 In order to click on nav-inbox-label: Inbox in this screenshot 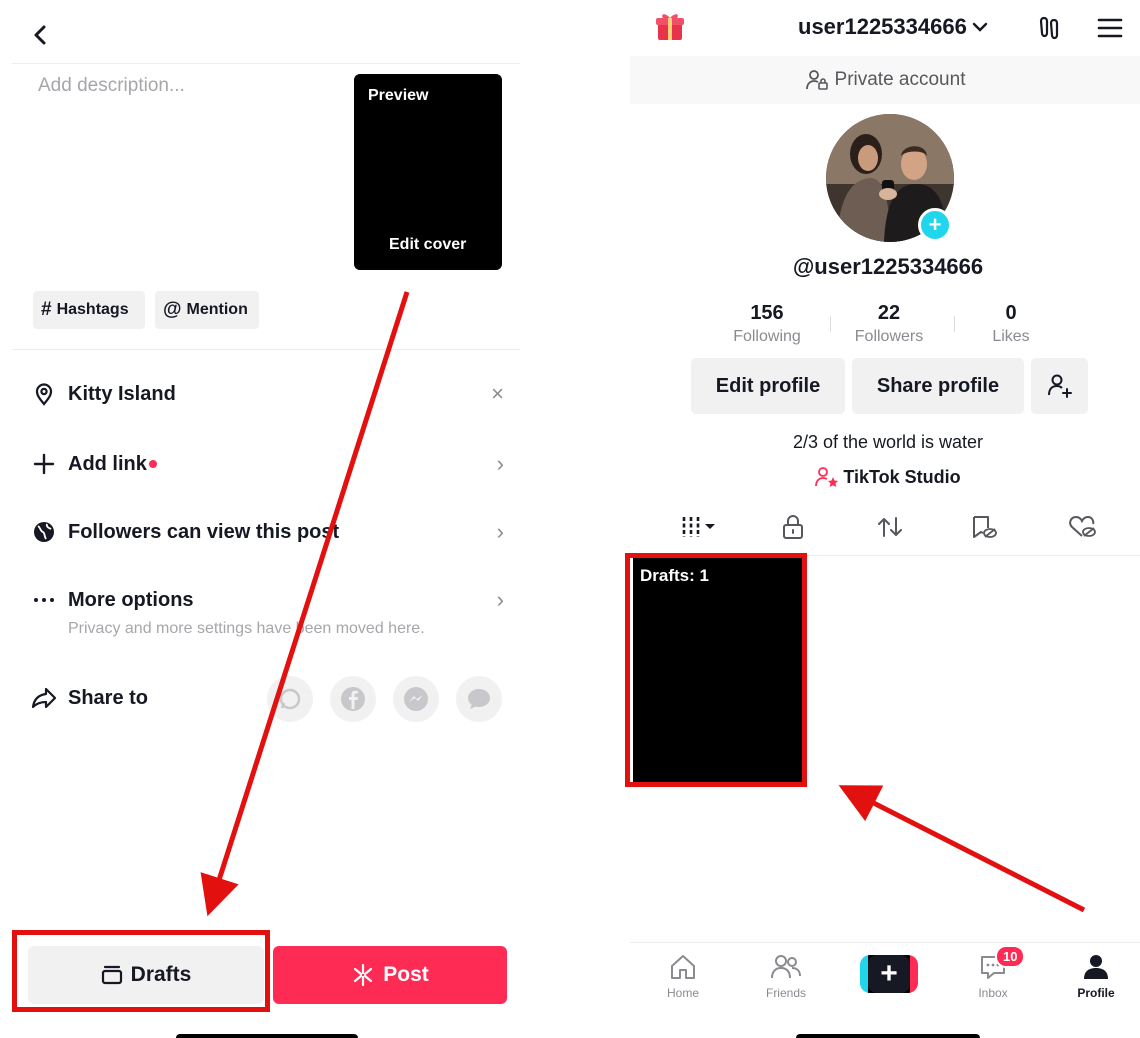, I will do `click(993, 993)`.